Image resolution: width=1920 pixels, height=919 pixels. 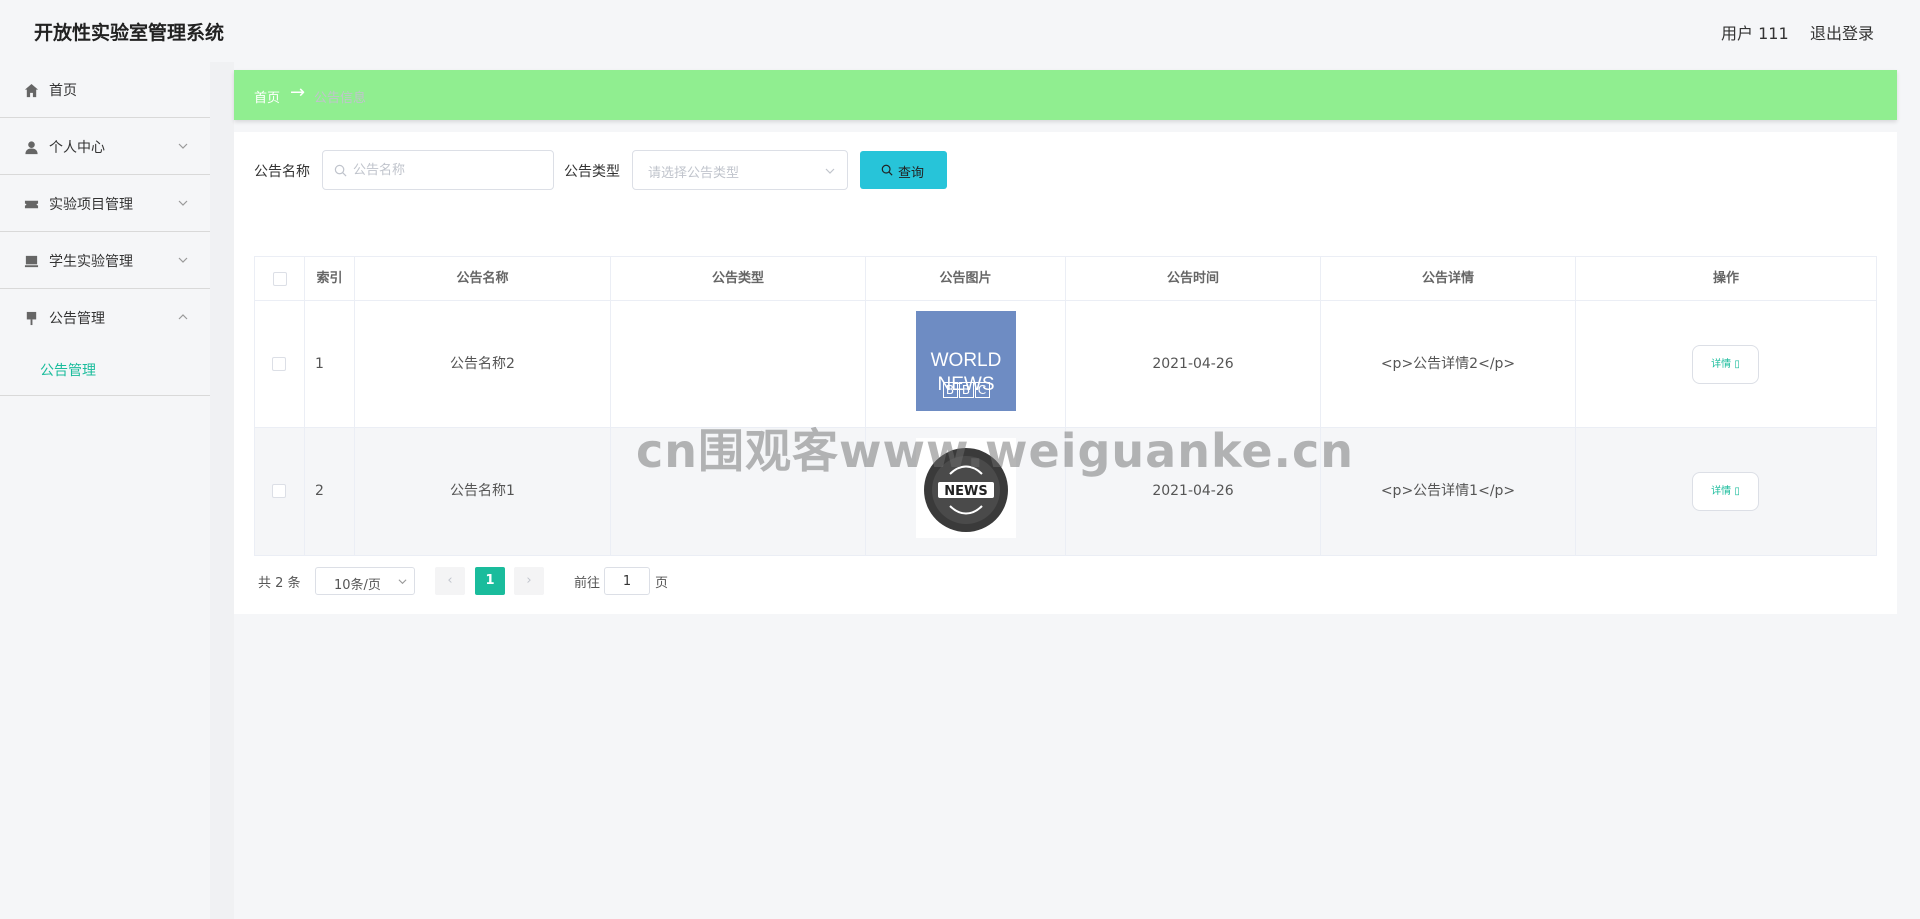 I want to click on sidebar-item-label: 个人中心, so click(x=77, y=148).